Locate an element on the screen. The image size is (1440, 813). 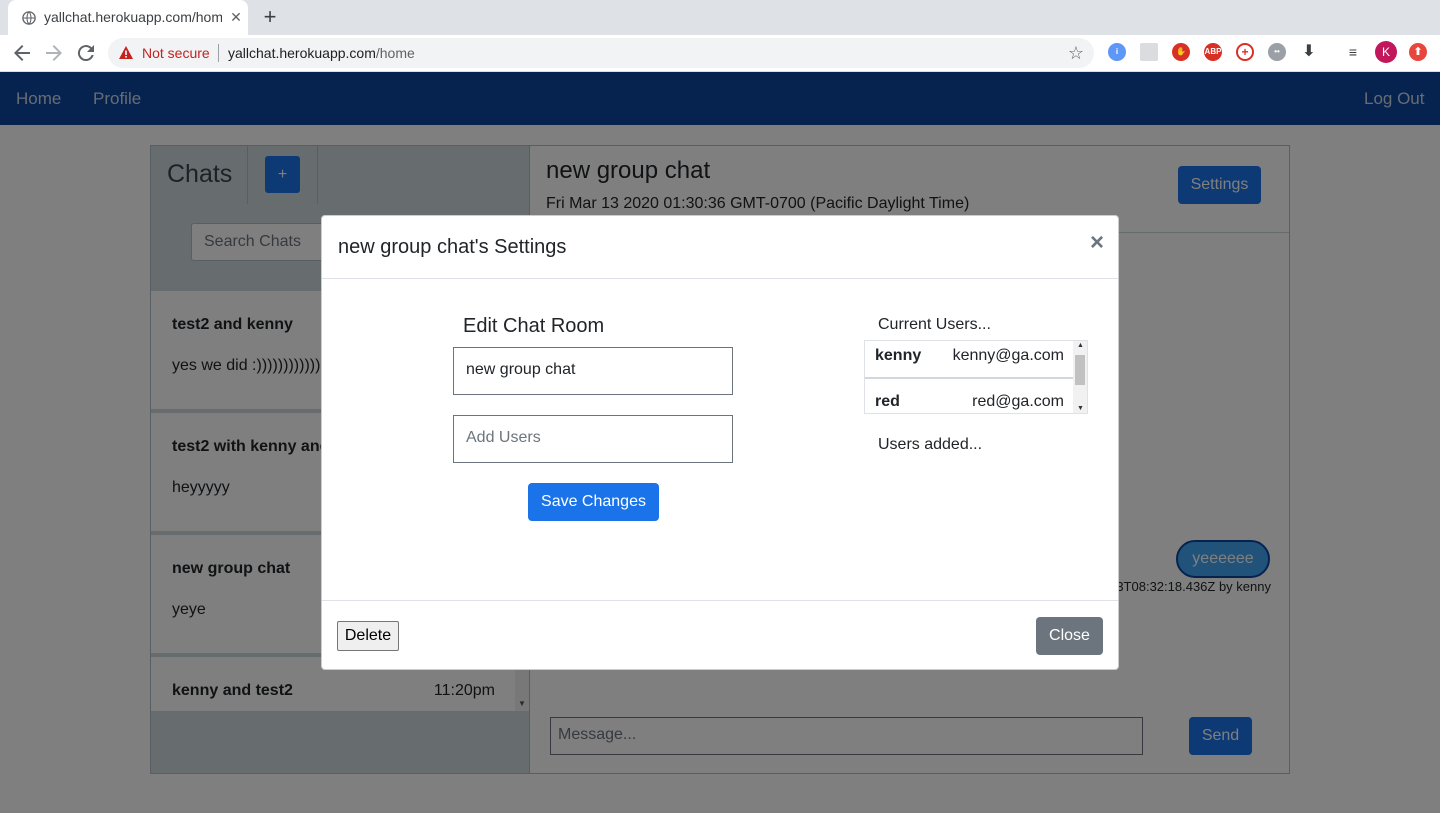
user-email: red@ga.com is located at coordinates (1018, 401).